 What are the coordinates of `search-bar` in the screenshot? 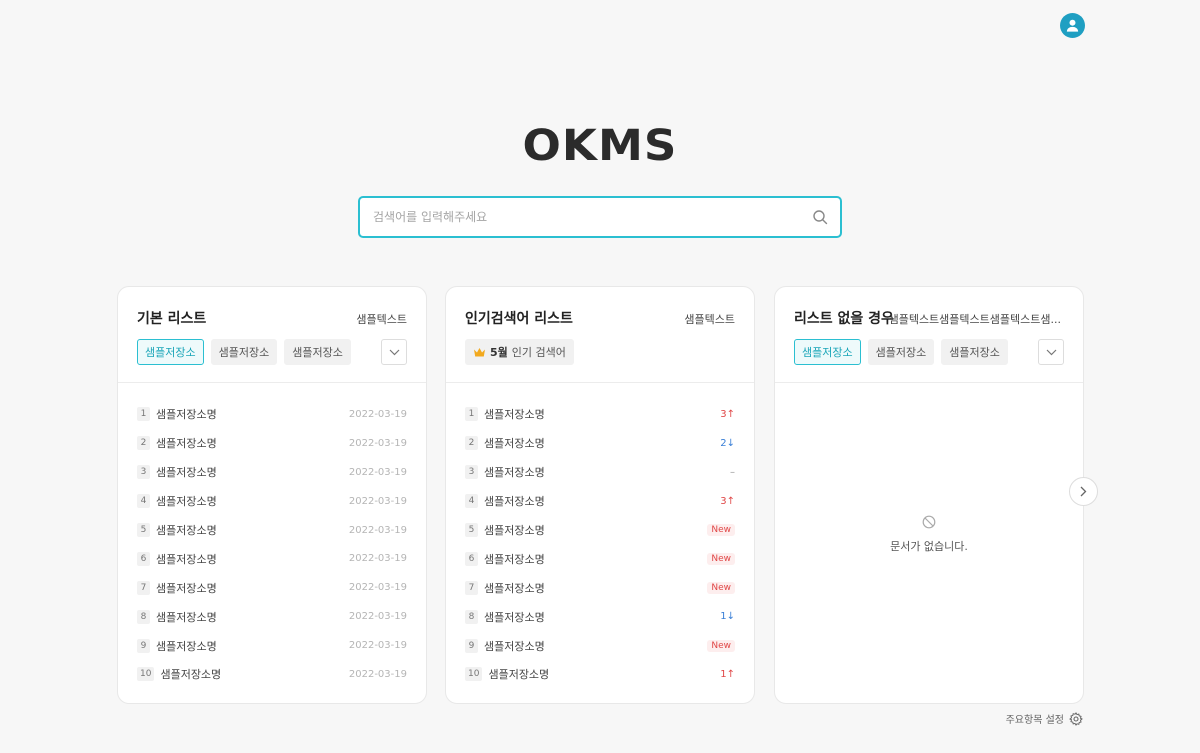 It's located at (600, 217).